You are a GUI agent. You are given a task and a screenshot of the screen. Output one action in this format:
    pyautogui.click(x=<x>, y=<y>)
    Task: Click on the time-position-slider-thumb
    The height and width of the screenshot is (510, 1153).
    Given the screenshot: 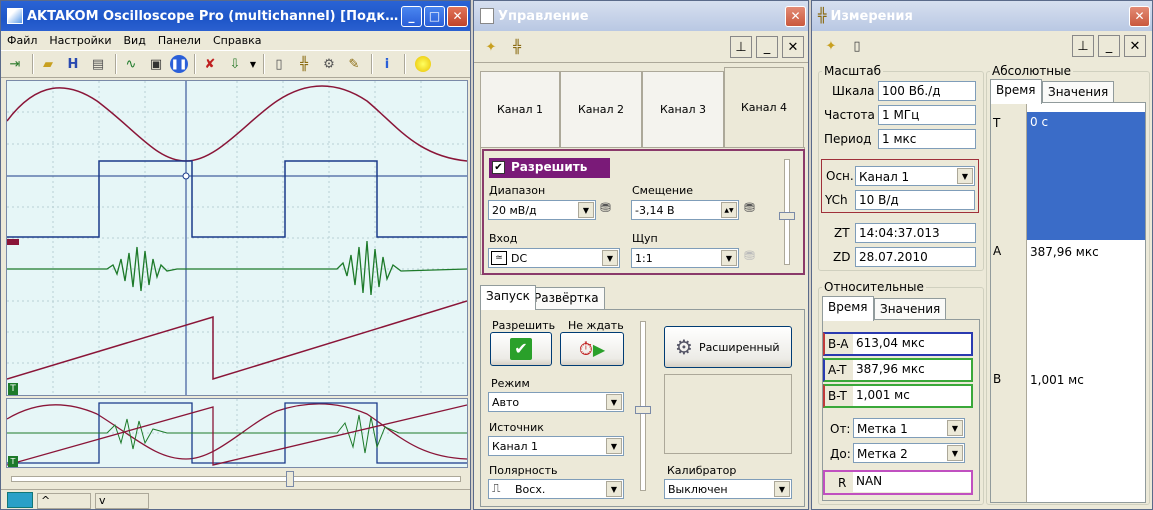 What is the action you would take?
    pyautogui.click(x=290, y=479)
    